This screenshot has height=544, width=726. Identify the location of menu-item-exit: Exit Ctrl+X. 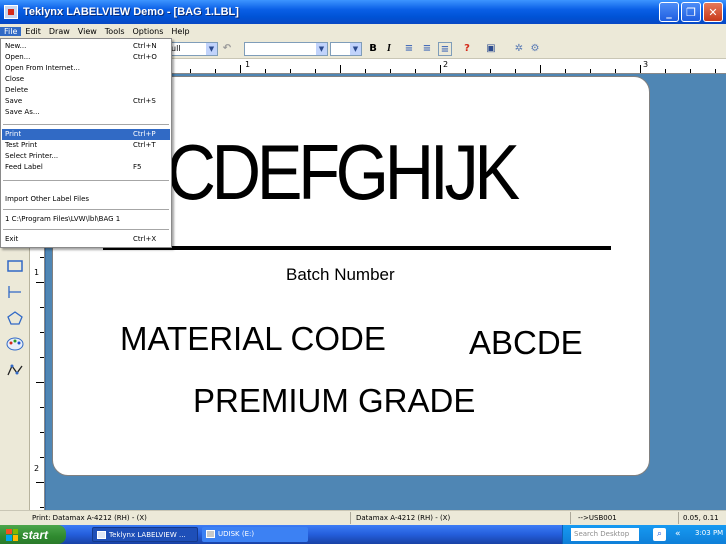
(86, 239).